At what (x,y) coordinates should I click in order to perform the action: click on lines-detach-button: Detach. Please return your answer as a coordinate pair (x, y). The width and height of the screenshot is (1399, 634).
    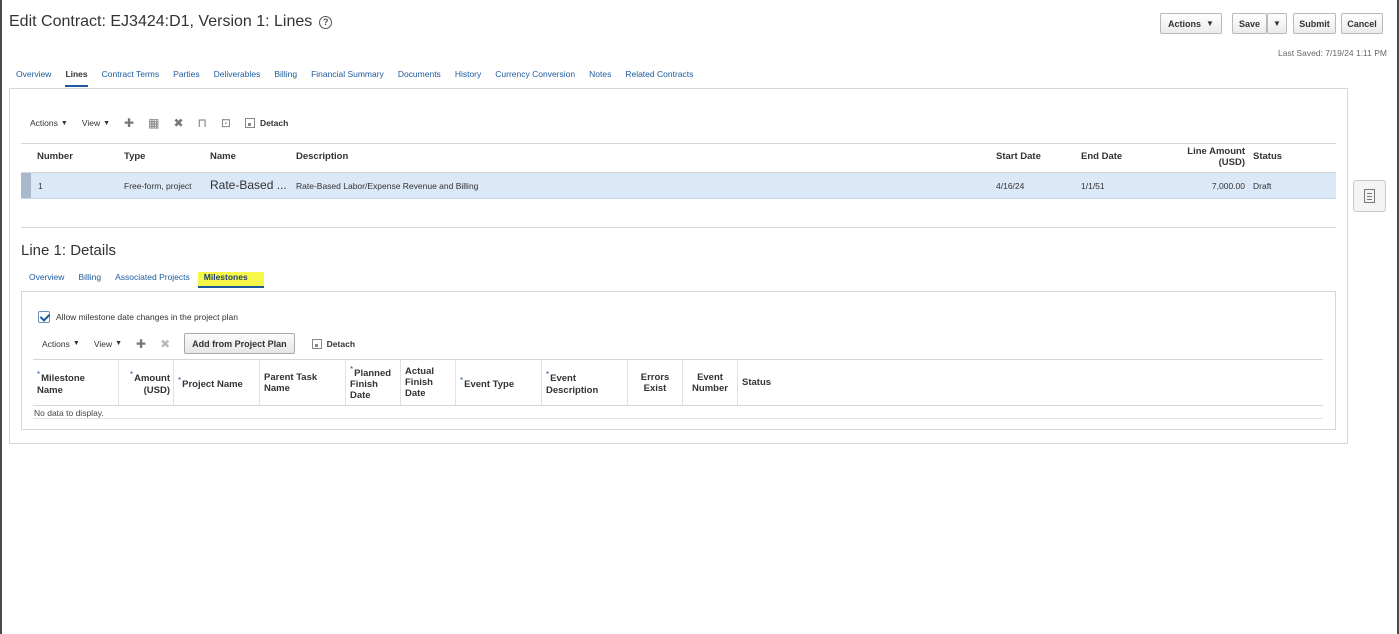
    Looking at the image, I should click on (266, 123).